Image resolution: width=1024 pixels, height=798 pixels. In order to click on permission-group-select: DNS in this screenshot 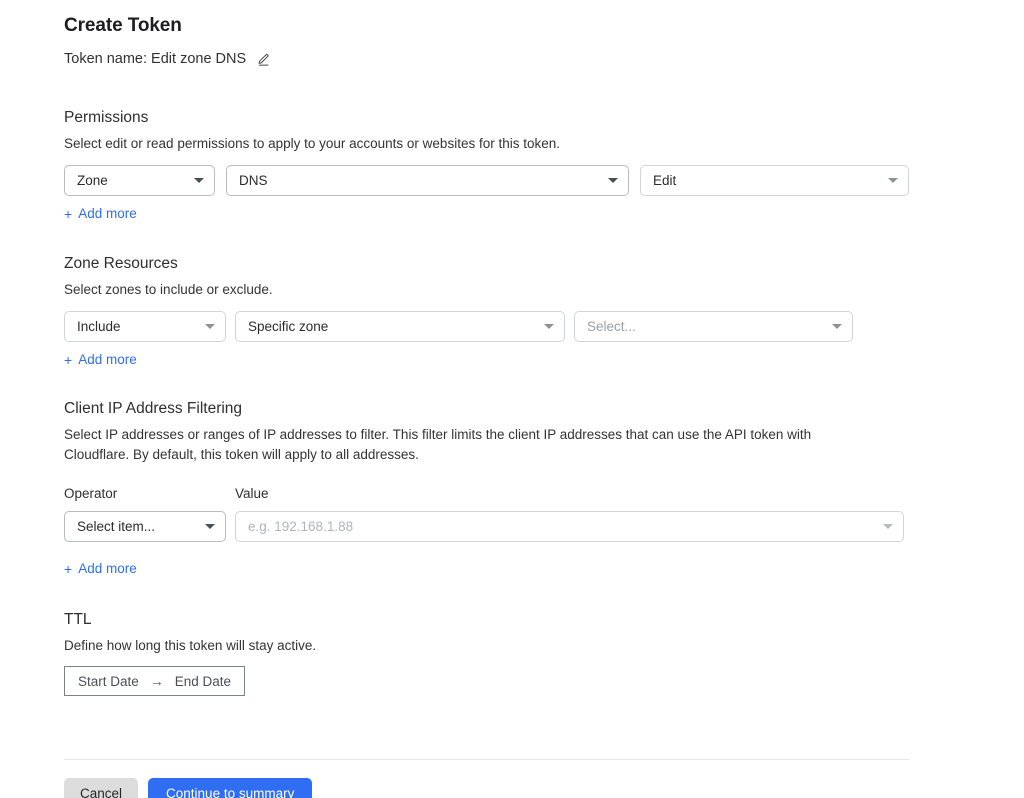, I will do `click(427, 180)`.